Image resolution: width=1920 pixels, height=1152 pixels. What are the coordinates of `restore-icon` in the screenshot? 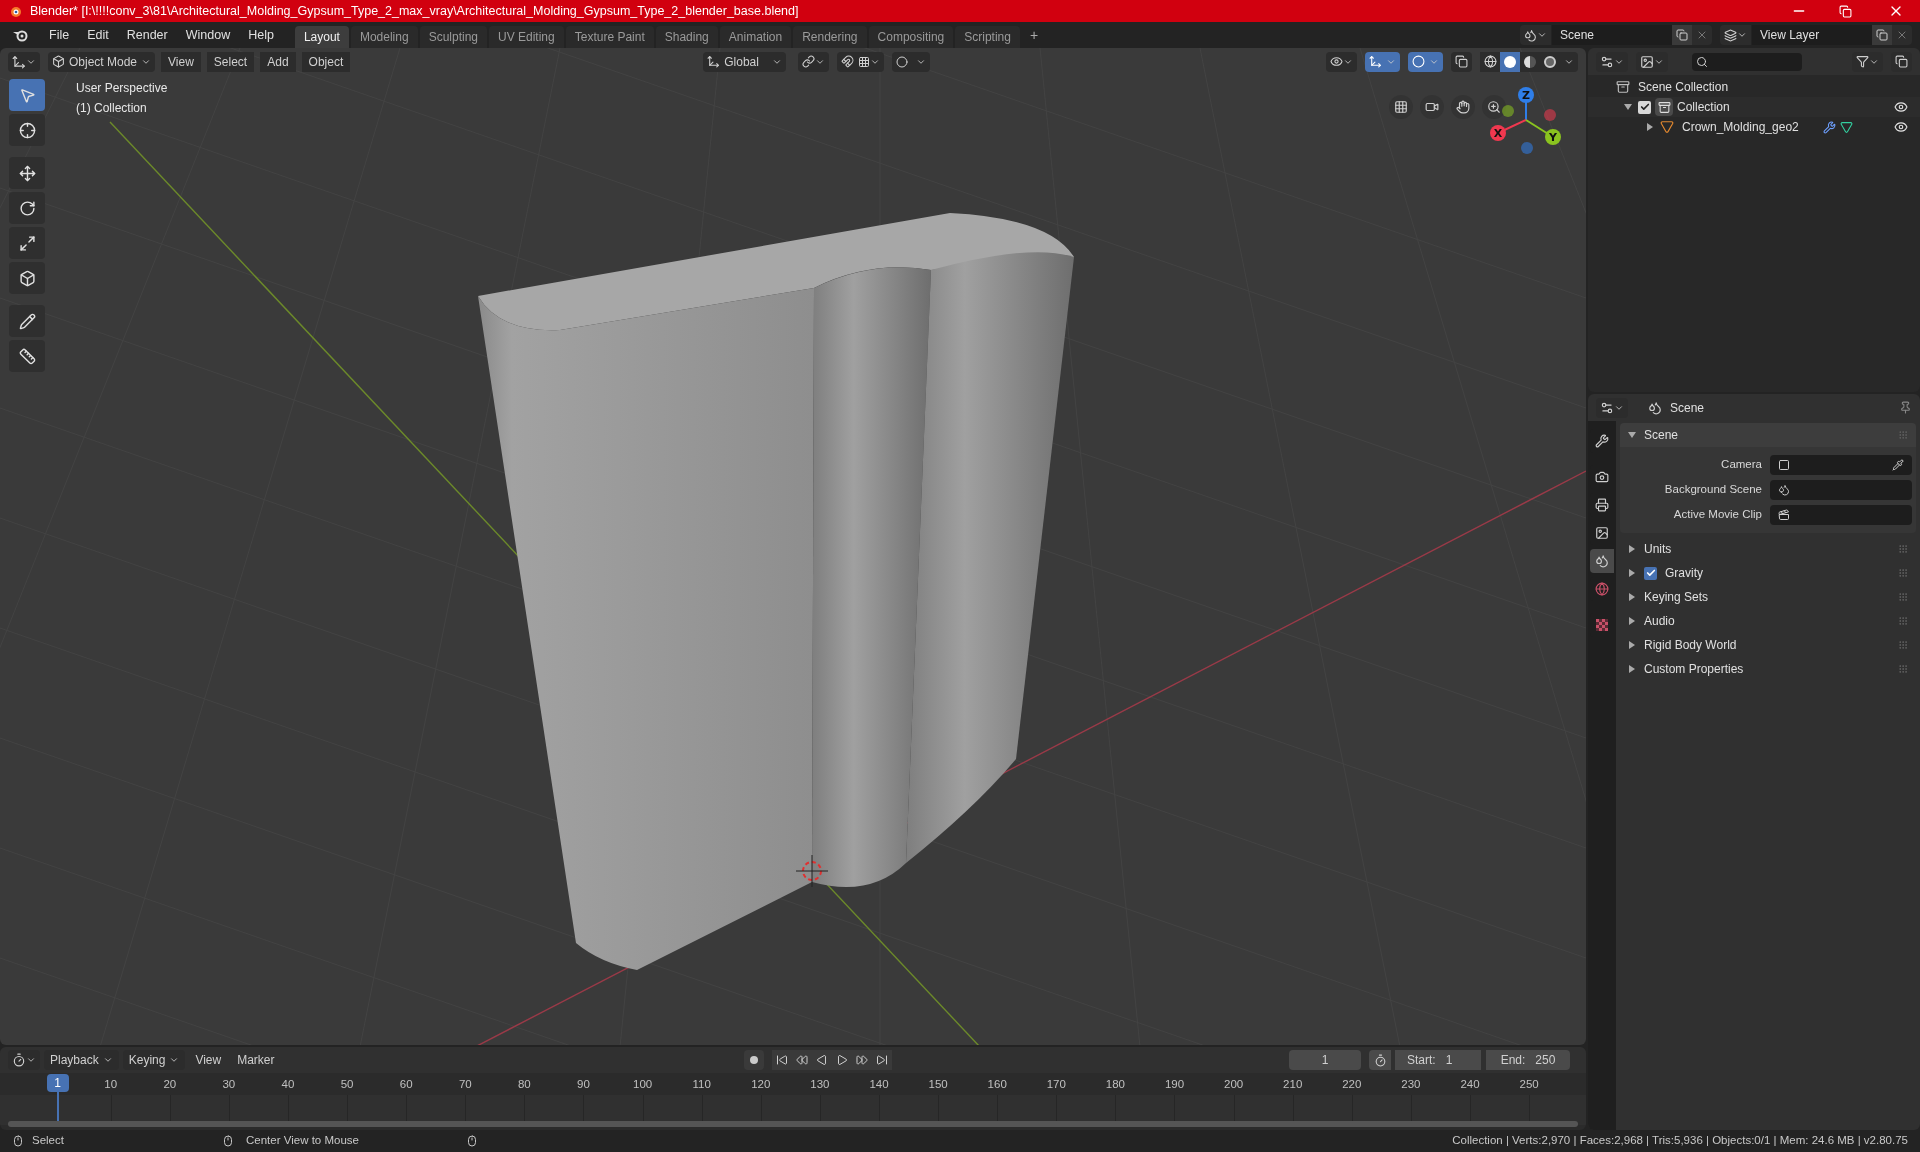 It's located at (1845, 11).